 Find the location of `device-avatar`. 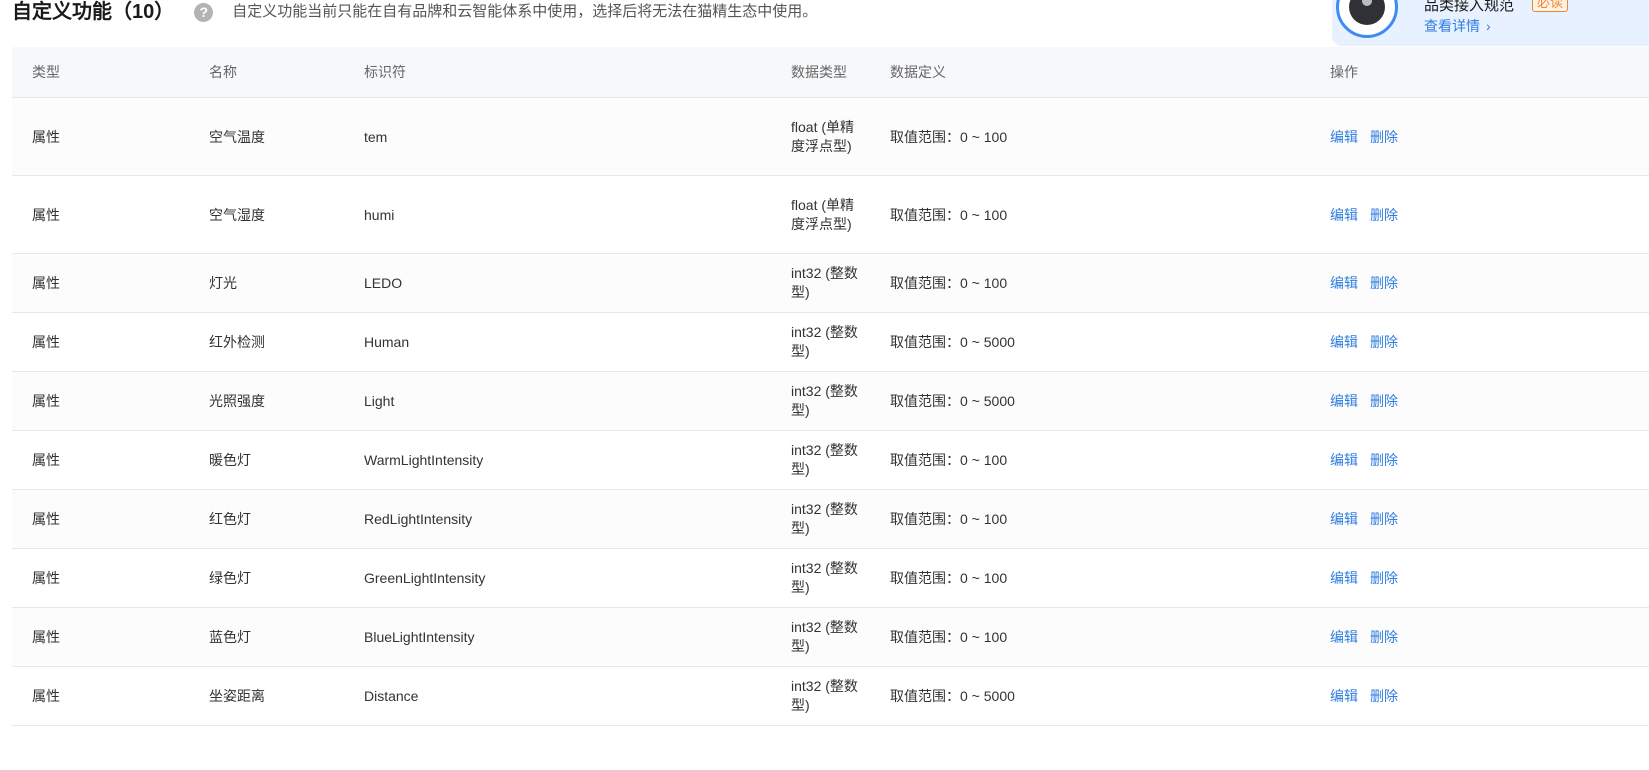

device-avatar is located at coordinates (1367, 19).